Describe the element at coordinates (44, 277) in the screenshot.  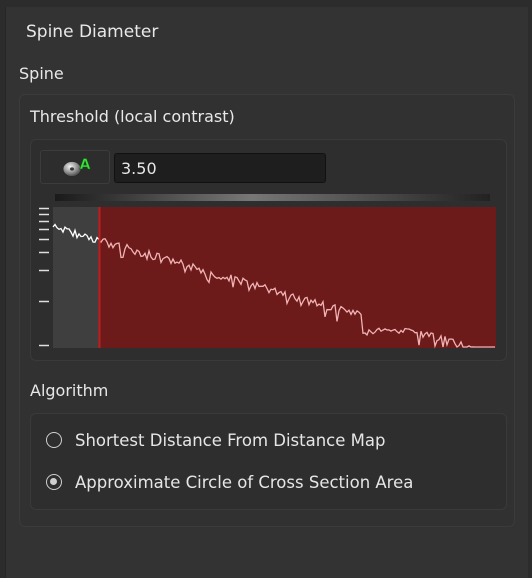
I see `axis-ticks` at that location.